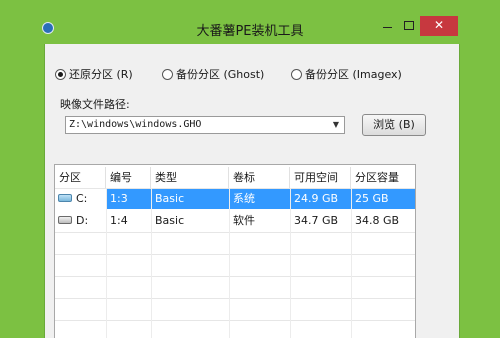 Image resolution: width=500 pixels, height=338 pixels. I want to click on close-icon: ✕, so click(439, 25).